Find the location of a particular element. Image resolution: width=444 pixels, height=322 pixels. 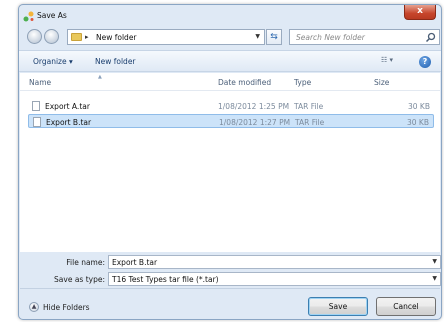

save-as-type-label: Save as type: is located at coordinates (79, 279).